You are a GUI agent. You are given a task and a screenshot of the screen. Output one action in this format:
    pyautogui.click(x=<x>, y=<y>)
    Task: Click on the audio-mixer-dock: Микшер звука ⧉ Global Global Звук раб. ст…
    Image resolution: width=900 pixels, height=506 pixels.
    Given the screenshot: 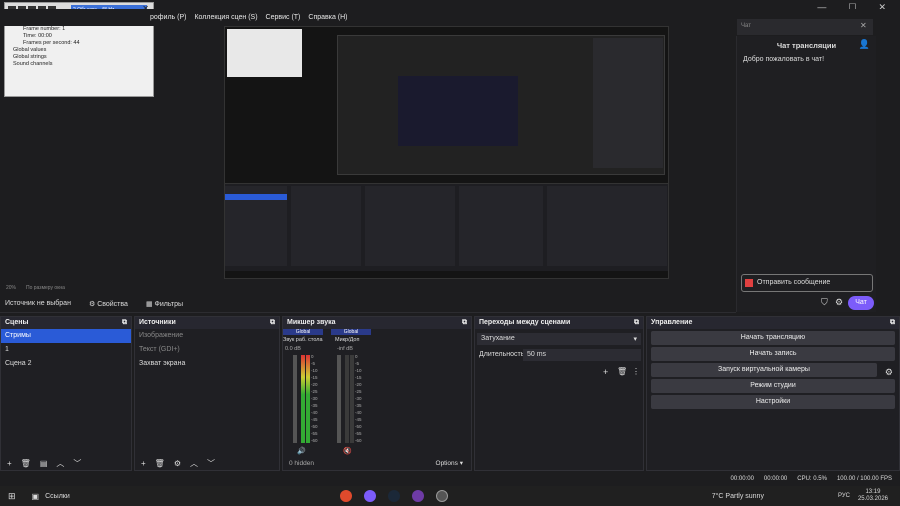 What is the action you would take?
    pyautogui.click(x=377, y=393)
    